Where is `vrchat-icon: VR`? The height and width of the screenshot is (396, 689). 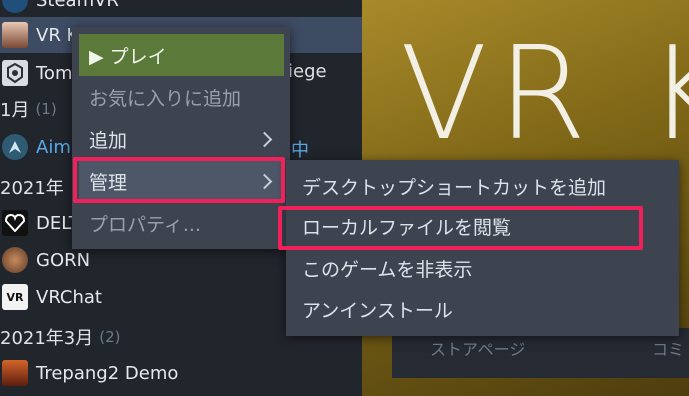
vrchat-icon: VR is located at coordinates (15, 297).